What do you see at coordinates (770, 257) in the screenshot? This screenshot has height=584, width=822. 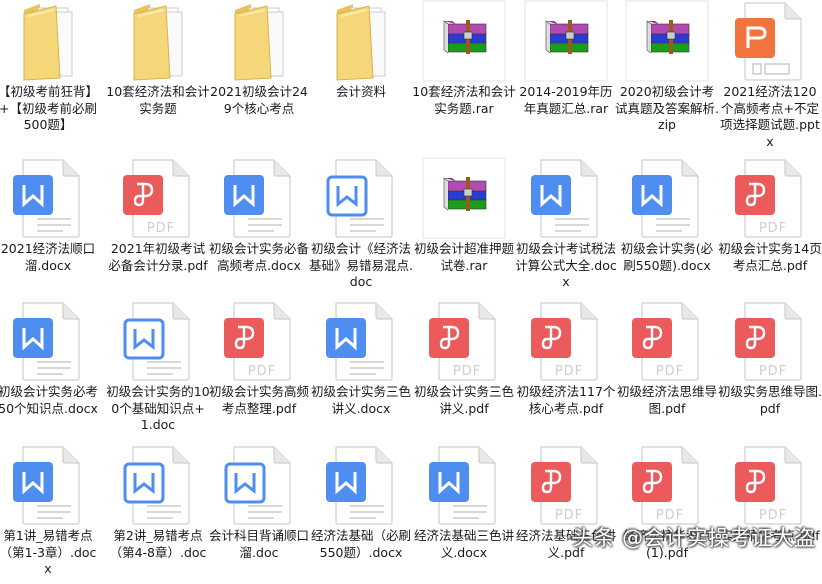 I see `file-name-label: 初级会计实务14页考点汇总.pdf` at bounding box center [770, 257].